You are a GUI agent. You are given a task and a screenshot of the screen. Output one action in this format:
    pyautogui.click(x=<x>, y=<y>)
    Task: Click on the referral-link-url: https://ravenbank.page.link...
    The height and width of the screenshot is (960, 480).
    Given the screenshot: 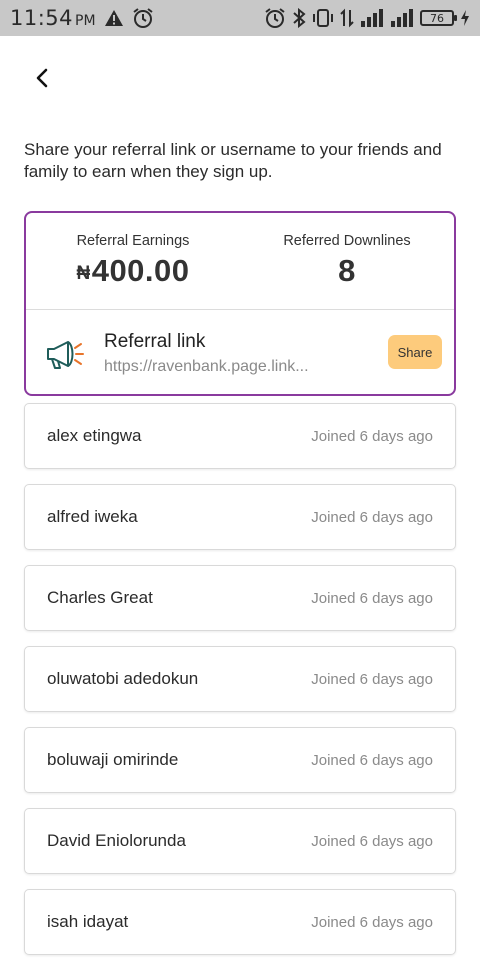 What is the action you would take?
    pyautogui.click(x=206, y=366)
    